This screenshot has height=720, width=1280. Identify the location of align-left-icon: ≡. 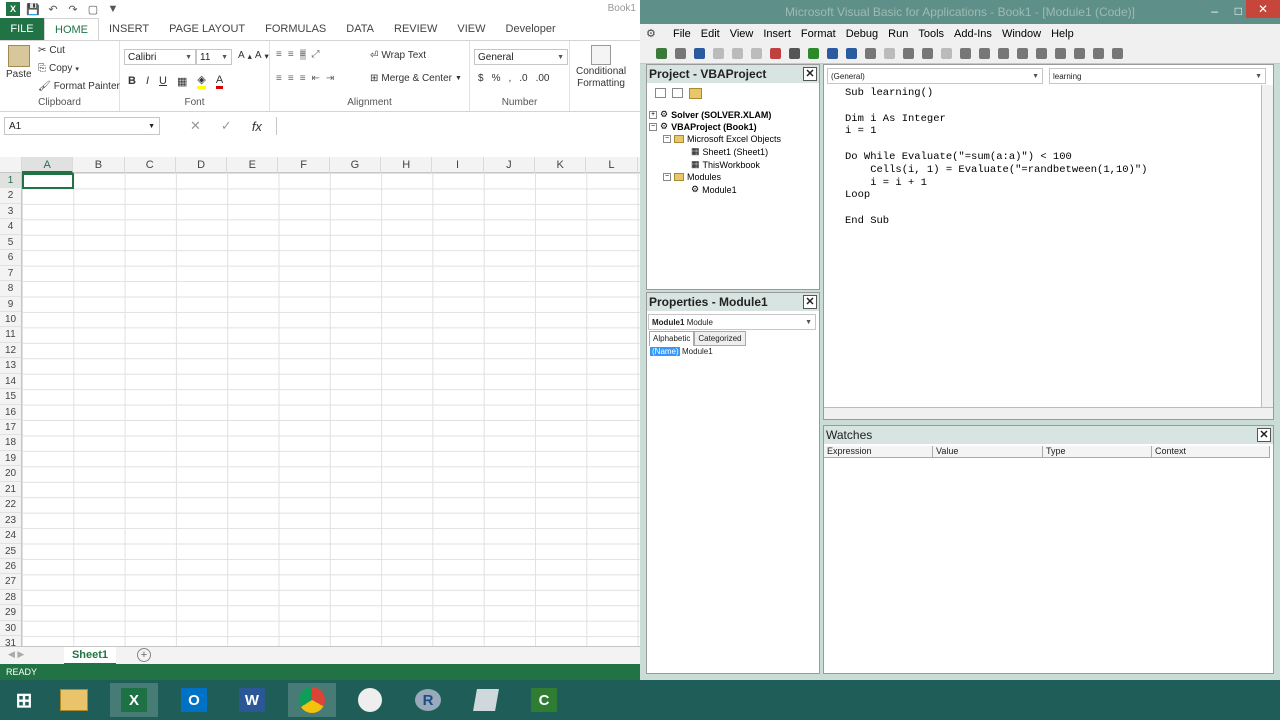
(279, 78).